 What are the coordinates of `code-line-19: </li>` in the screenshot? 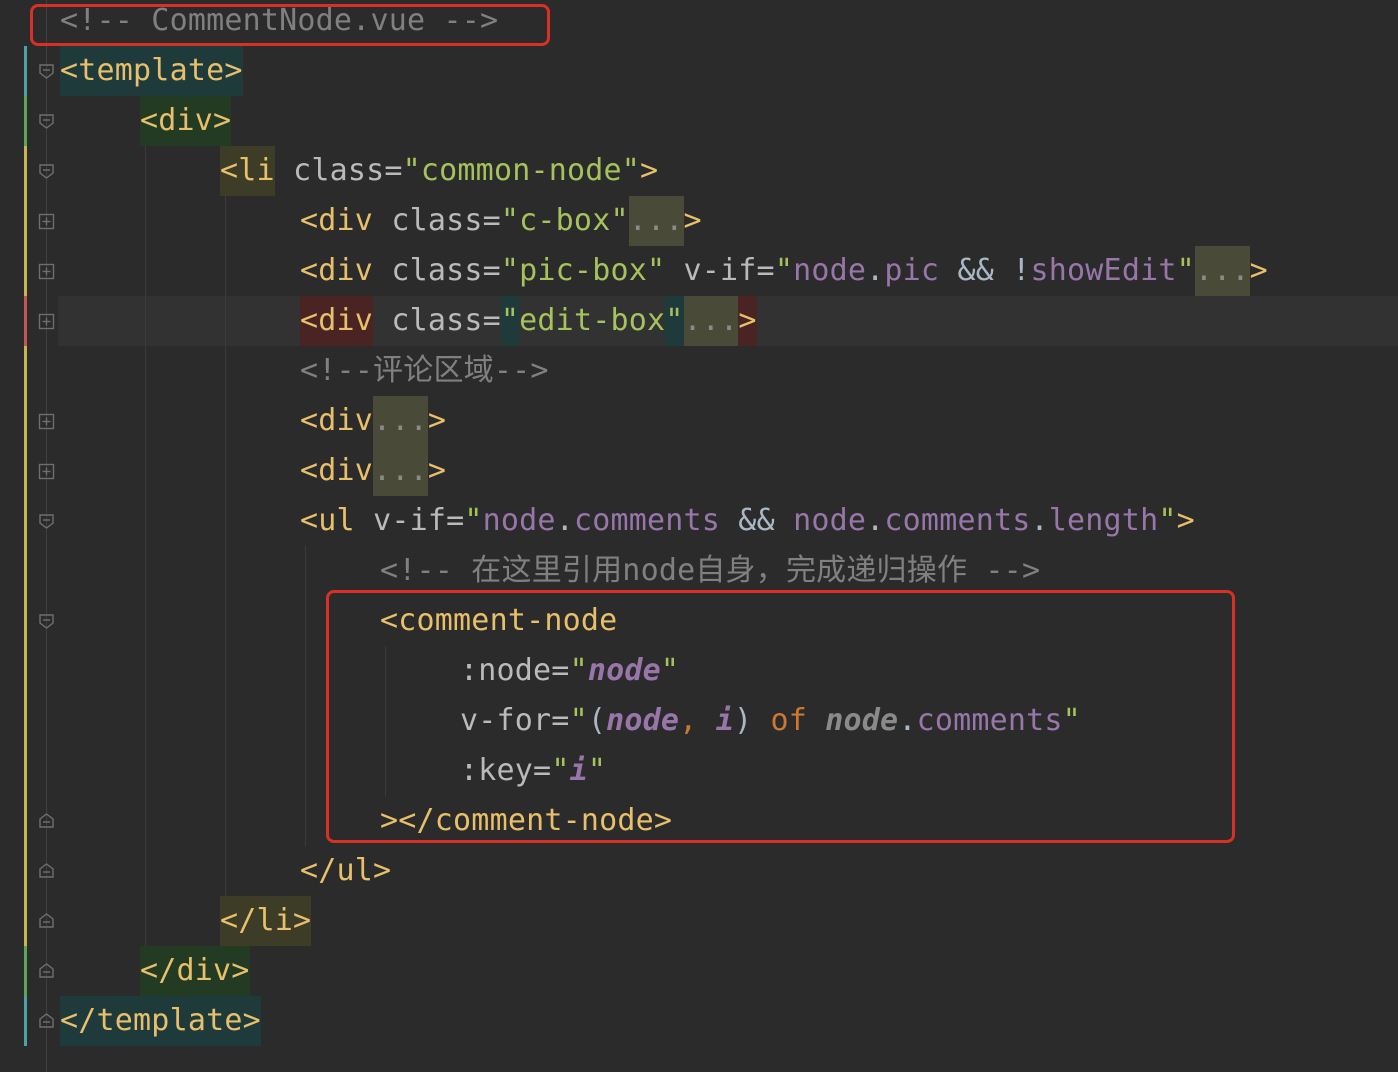 It's located at (266, 921).